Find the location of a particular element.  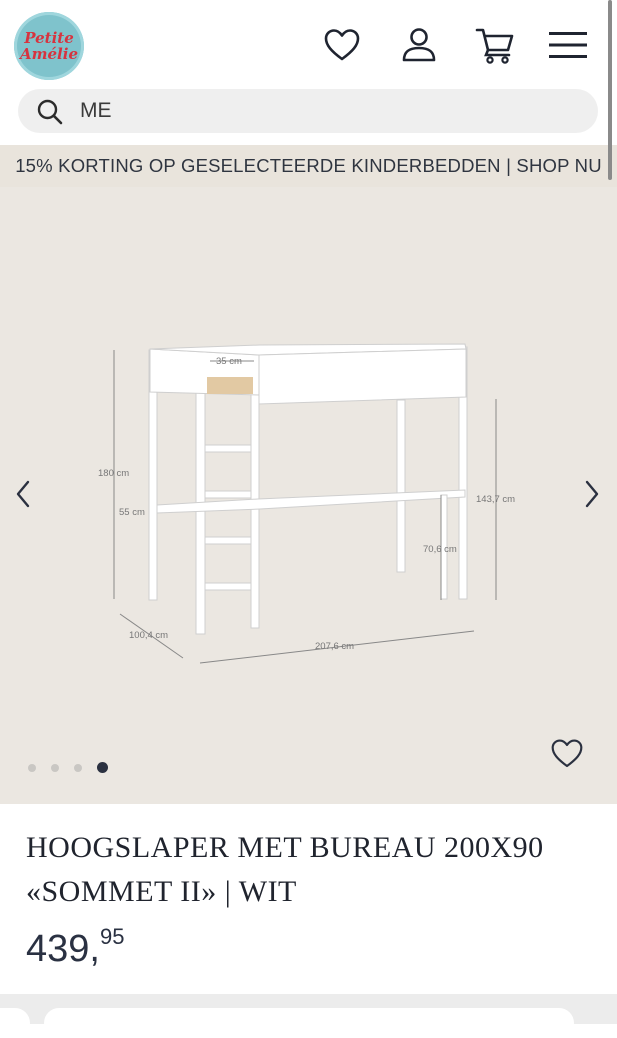

dim-desk-height: 70,6 cm is located at coordinates (440, 549).